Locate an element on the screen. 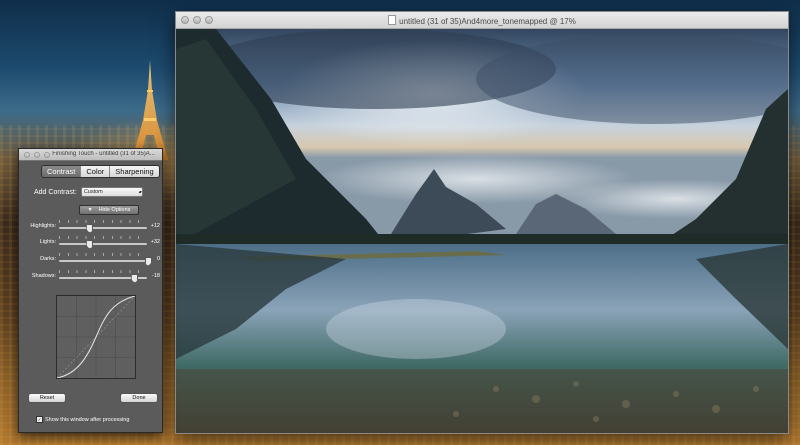  shadows-value: -18 is located at coordinates (156, 276).